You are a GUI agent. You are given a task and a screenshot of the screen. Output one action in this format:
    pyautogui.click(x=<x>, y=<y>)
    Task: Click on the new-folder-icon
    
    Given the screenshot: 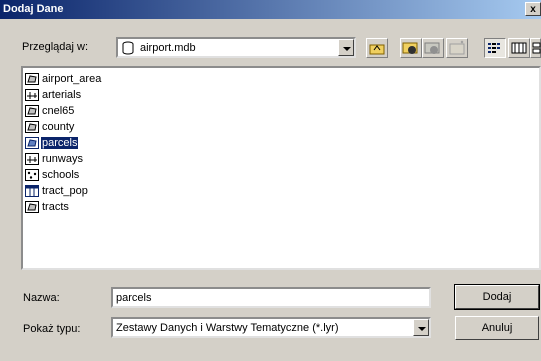 What is the action you would take?
    pyautogui.click(x=457, y=47)
    